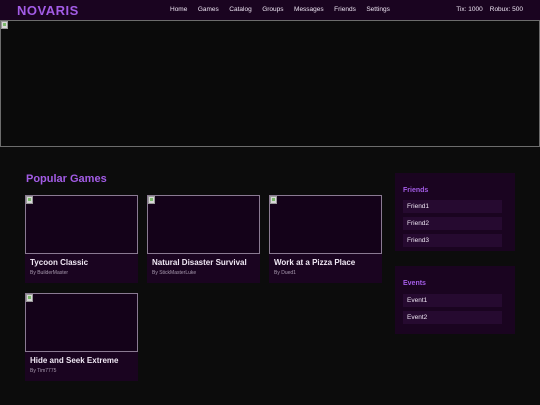 This screenshot has width=540, height=405. I want to click on events-panel: Events Event1 Event2, so click(455, 300).